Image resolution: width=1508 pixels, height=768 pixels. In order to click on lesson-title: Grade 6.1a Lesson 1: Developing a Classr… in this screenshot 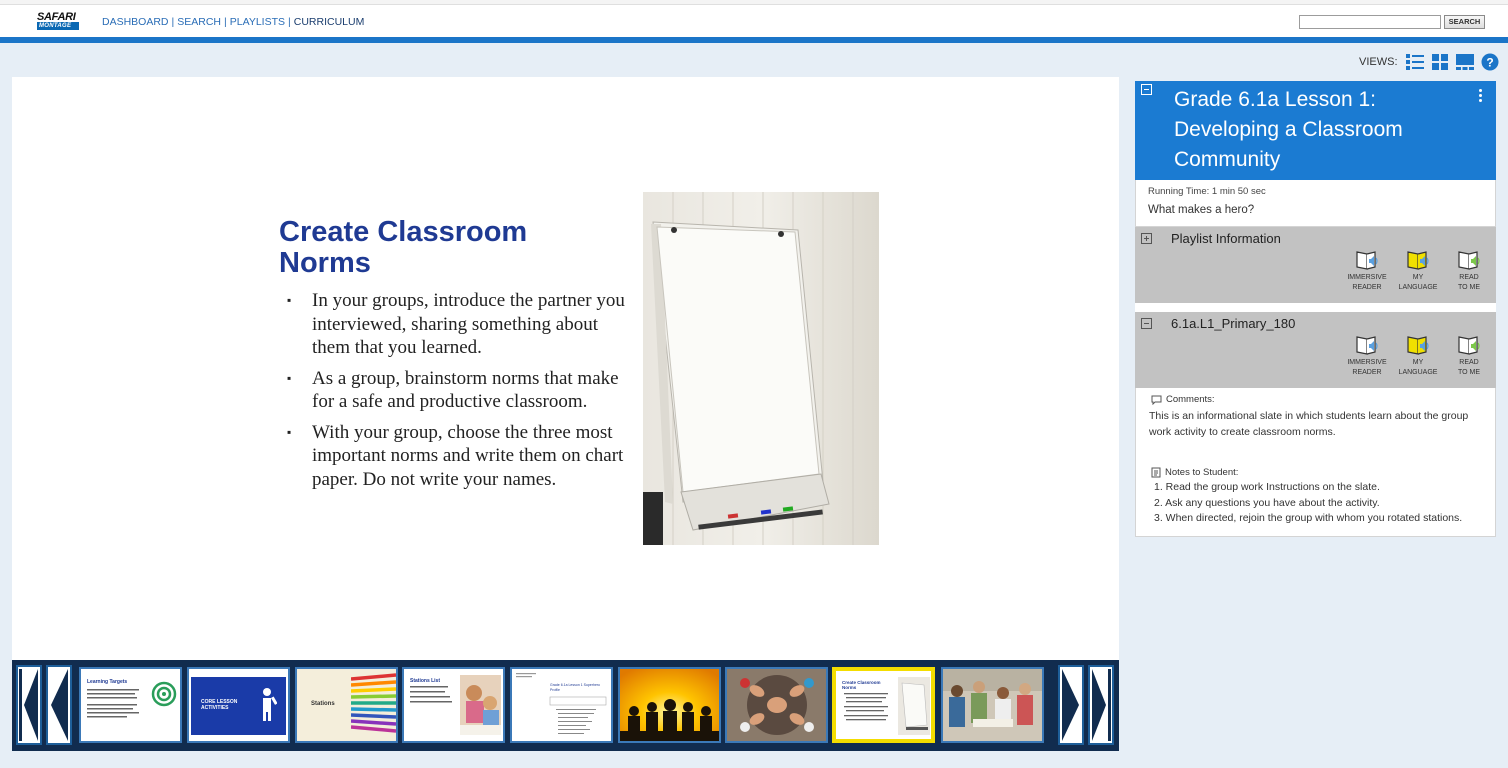, I will do `click(1288, 129)`.